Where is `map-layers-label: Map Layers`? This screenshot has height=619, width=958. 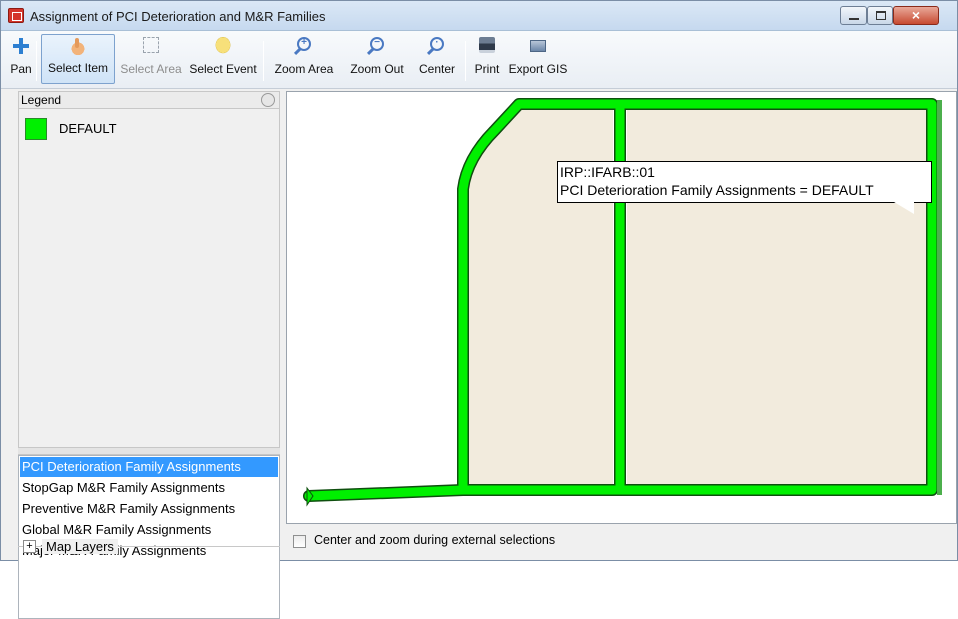 map-layers-label: Map Layers is located at coordinates (80, 546).